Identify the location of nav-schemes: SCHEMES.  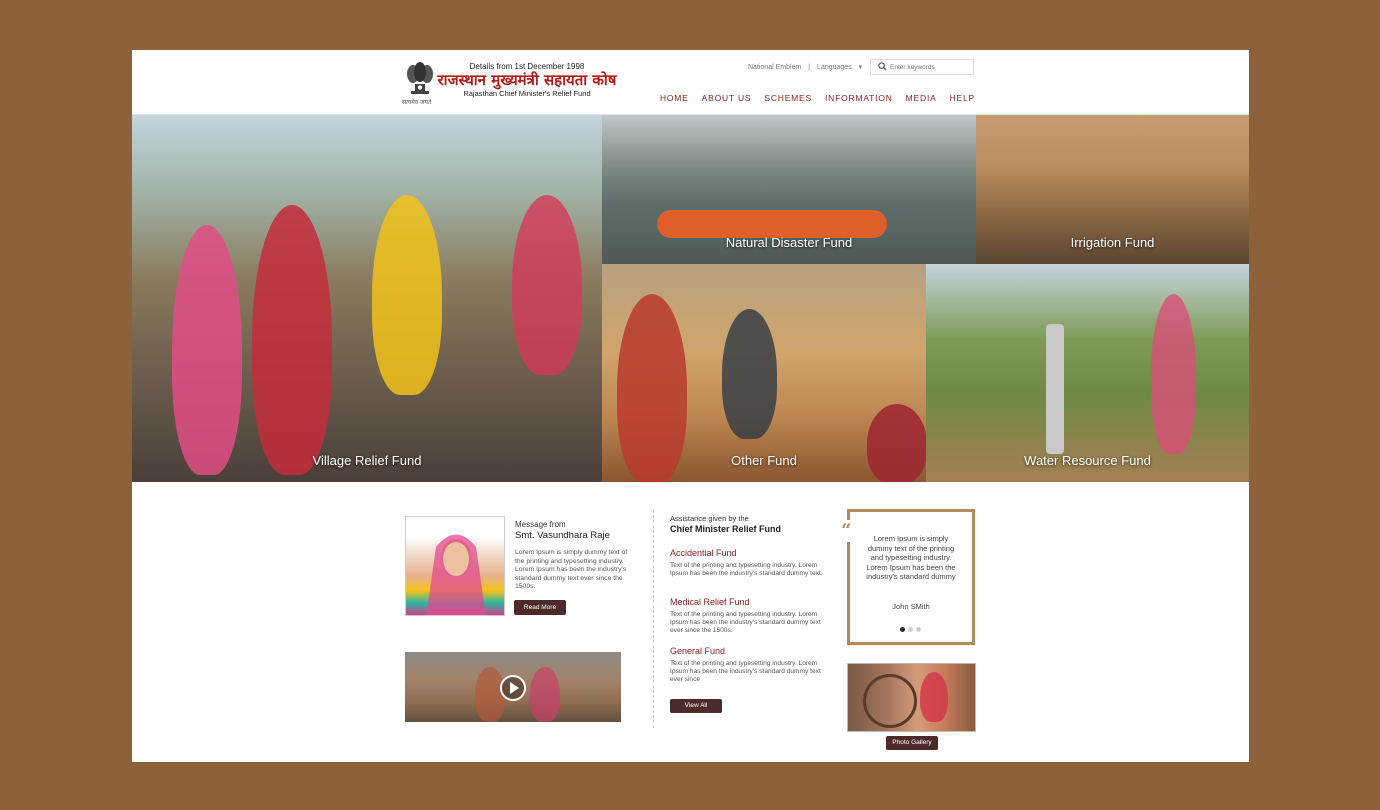
(788, 98).